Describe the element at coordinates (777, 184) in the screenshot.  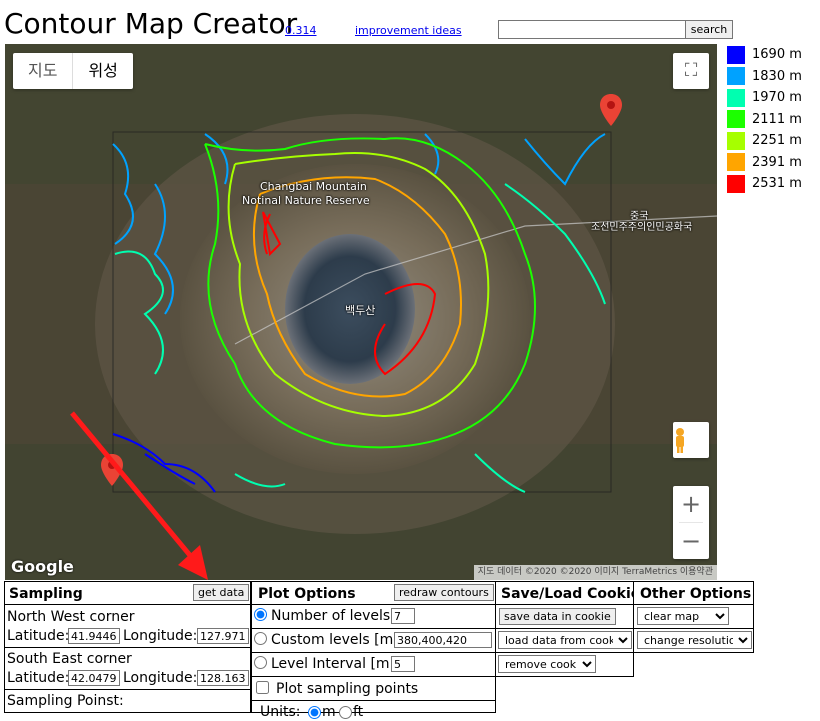
I see `legend-label: 2531 m` at that location.